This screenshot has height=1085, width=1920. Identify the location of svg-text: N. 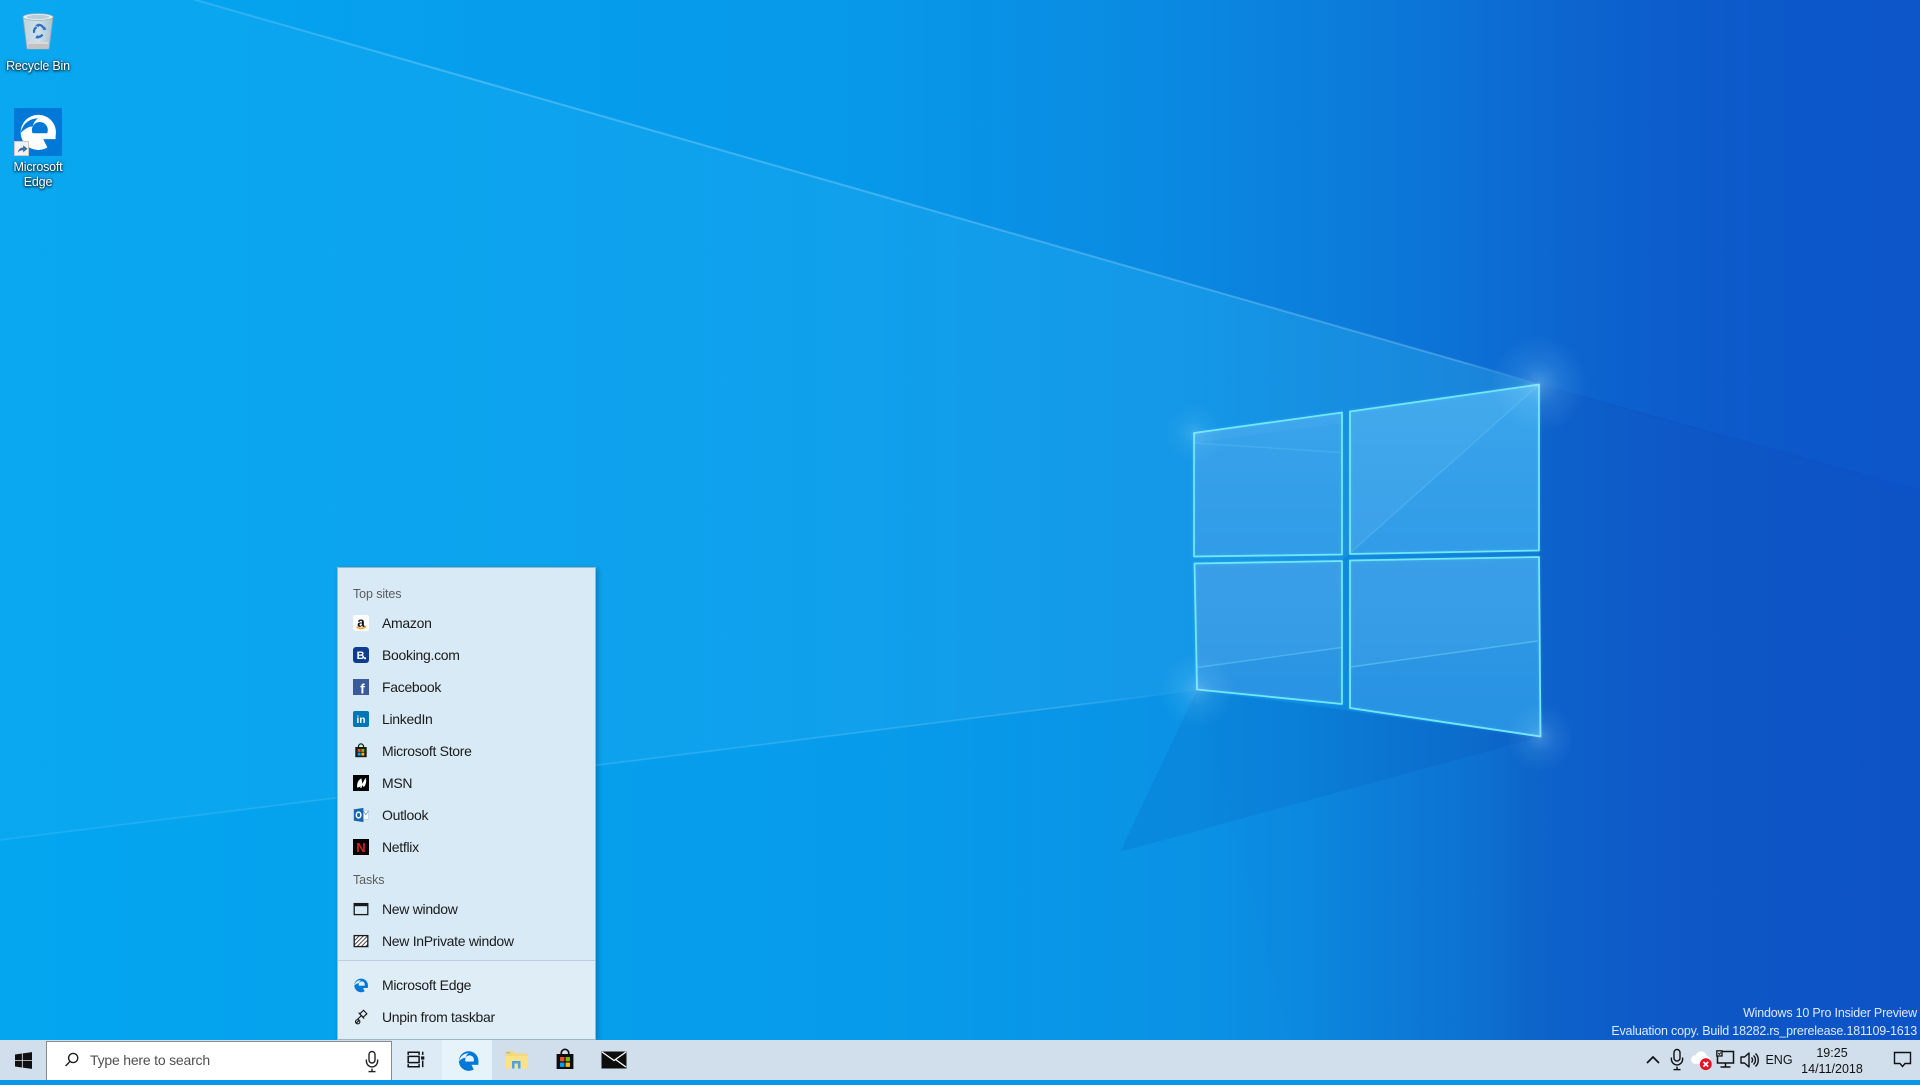
(360, 846).